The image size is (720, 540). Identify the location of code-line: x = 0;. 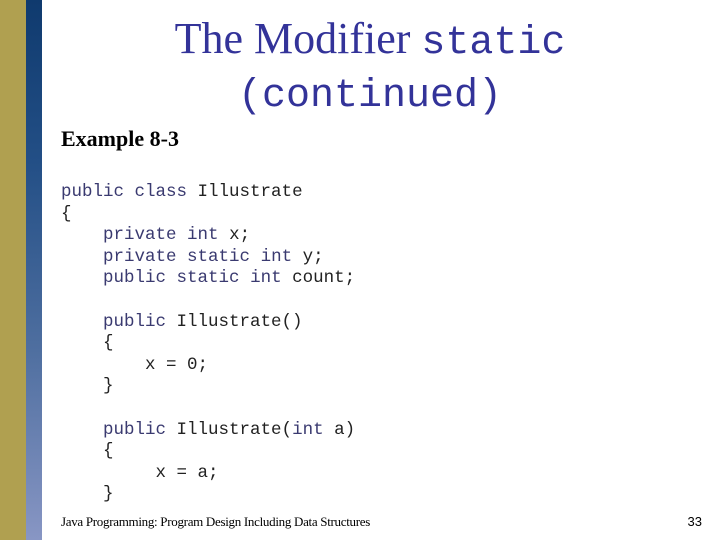
(135, 364).